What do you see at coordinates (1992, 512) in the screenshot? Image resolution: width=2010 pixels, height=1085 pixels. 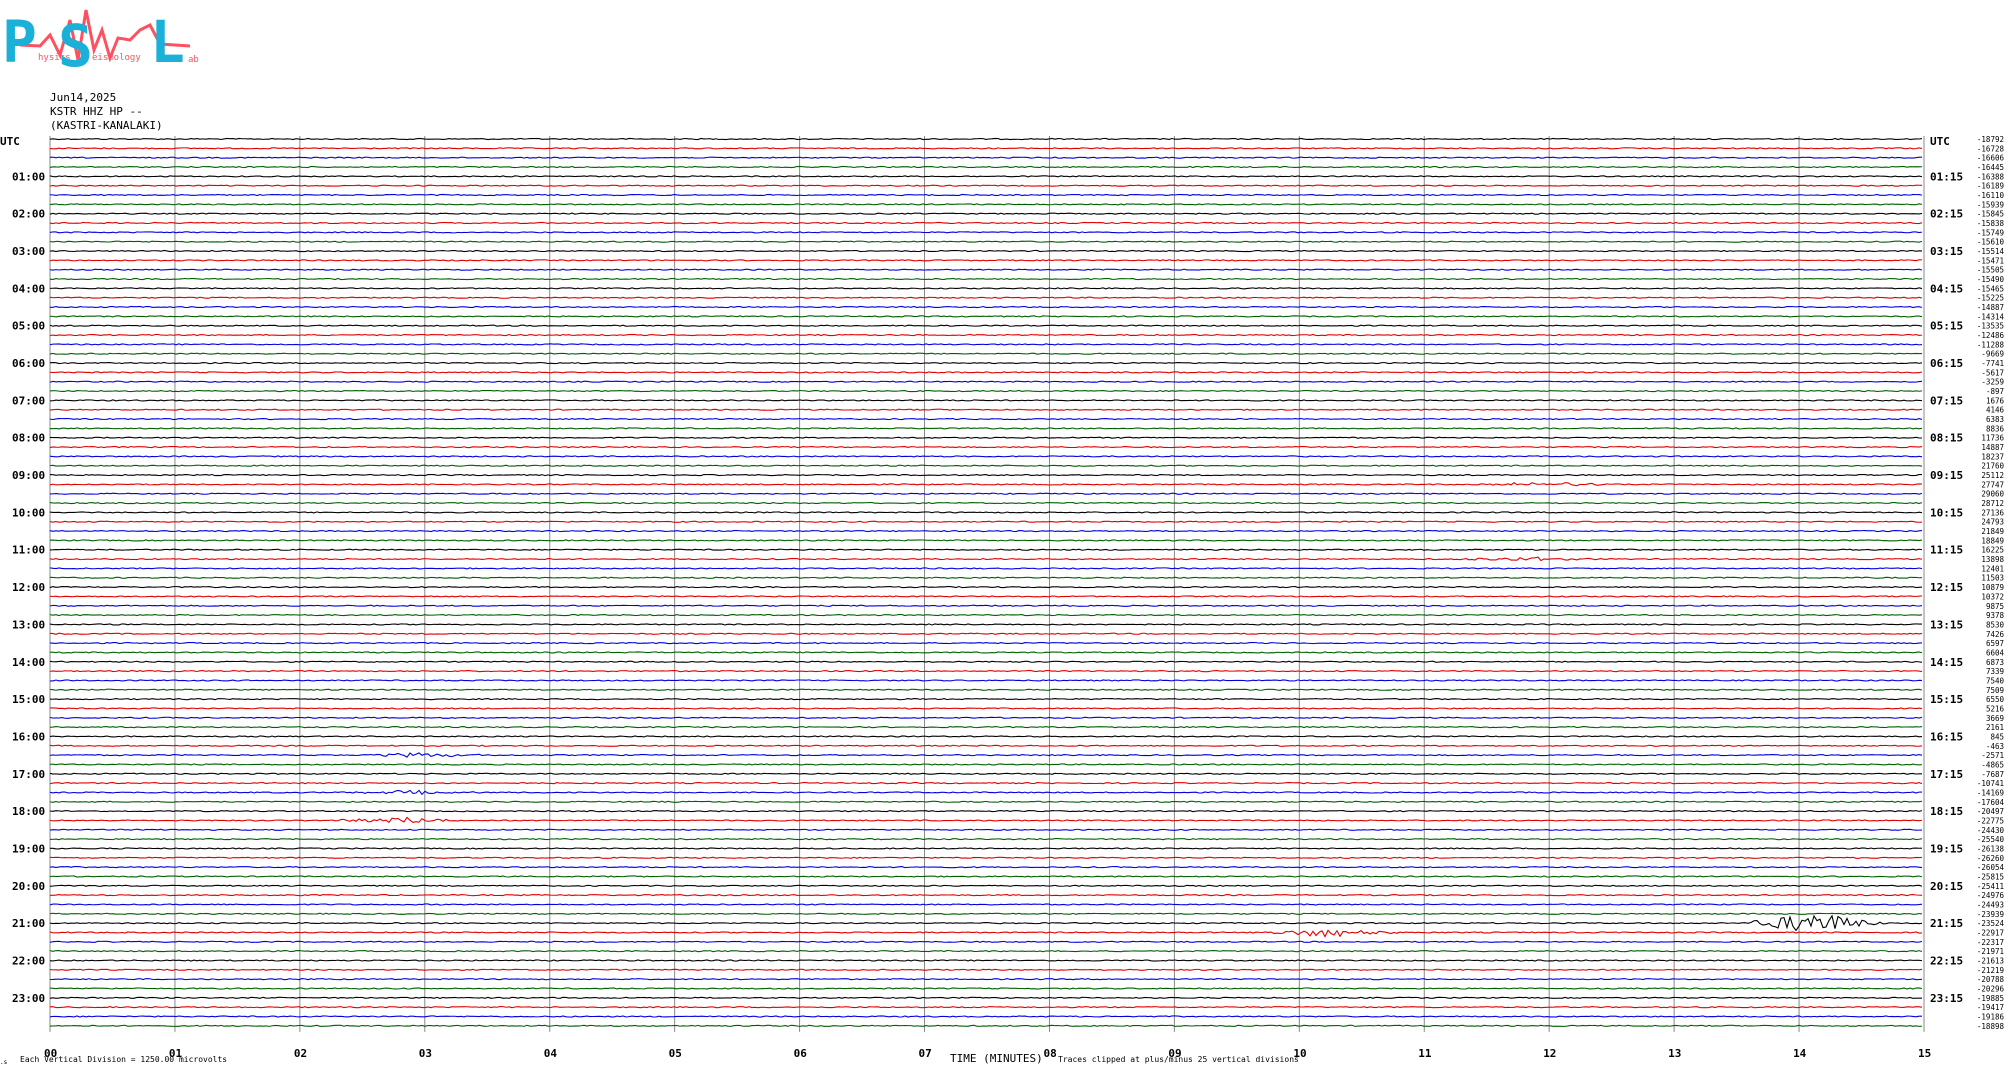 I see `trace-offset-label: 27136` at bounding box center [1992, 512].